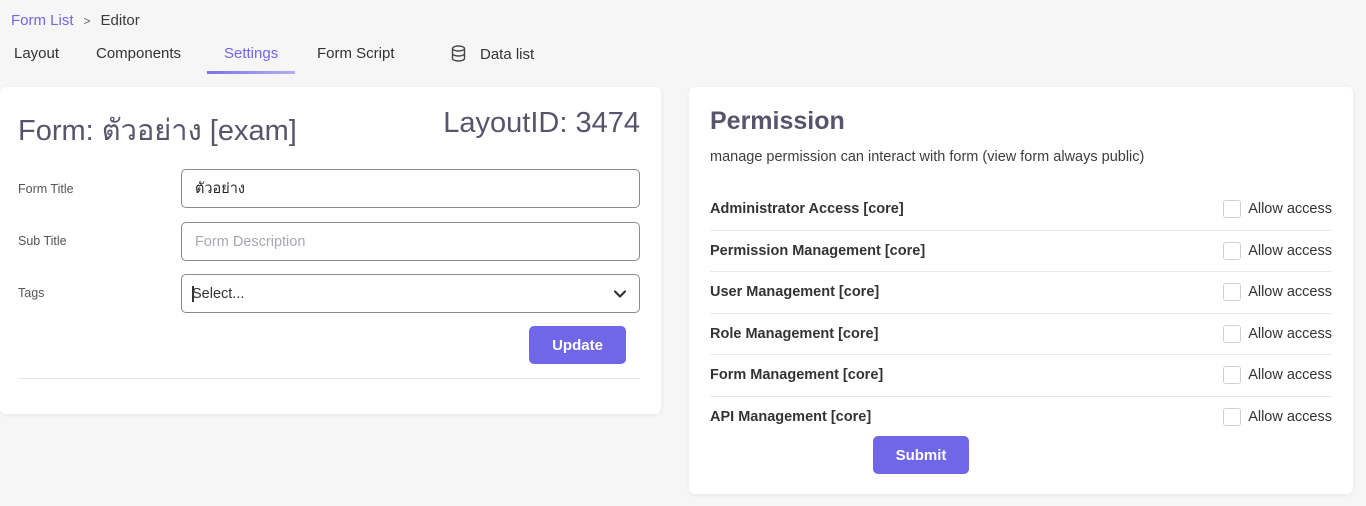 This screenshot has height=506, width=1366. I want to click on form-title-input: ตัวอย่าง, so click(410, 188).